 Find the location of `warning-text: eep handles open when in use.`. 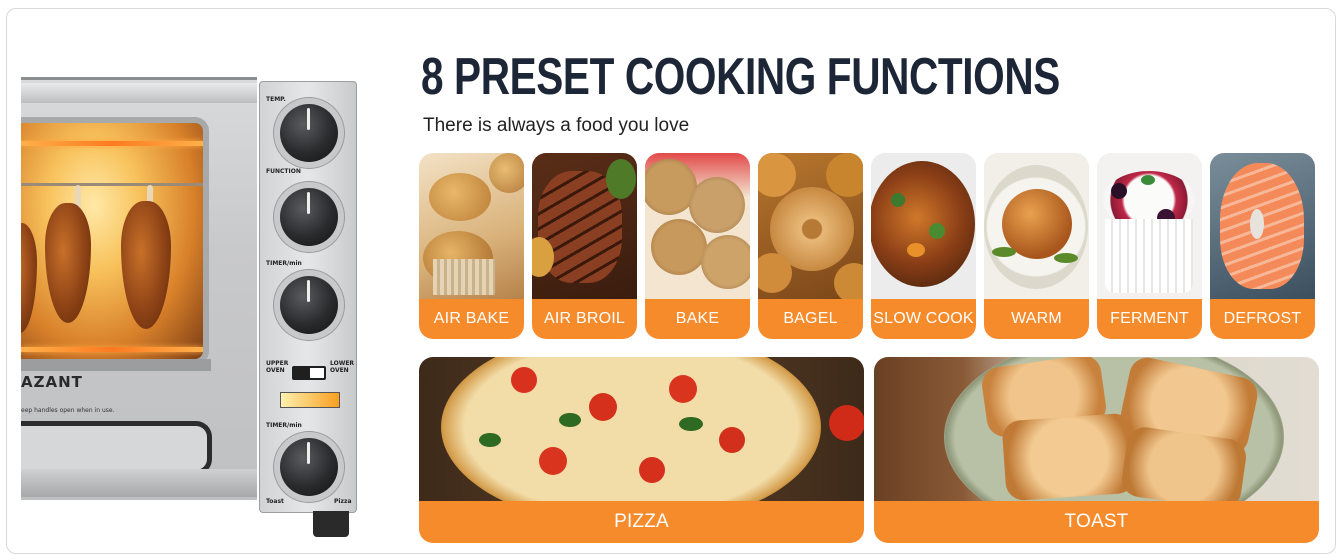

warning-text: eep handles open when in use. is located at coordinates (68, 410).